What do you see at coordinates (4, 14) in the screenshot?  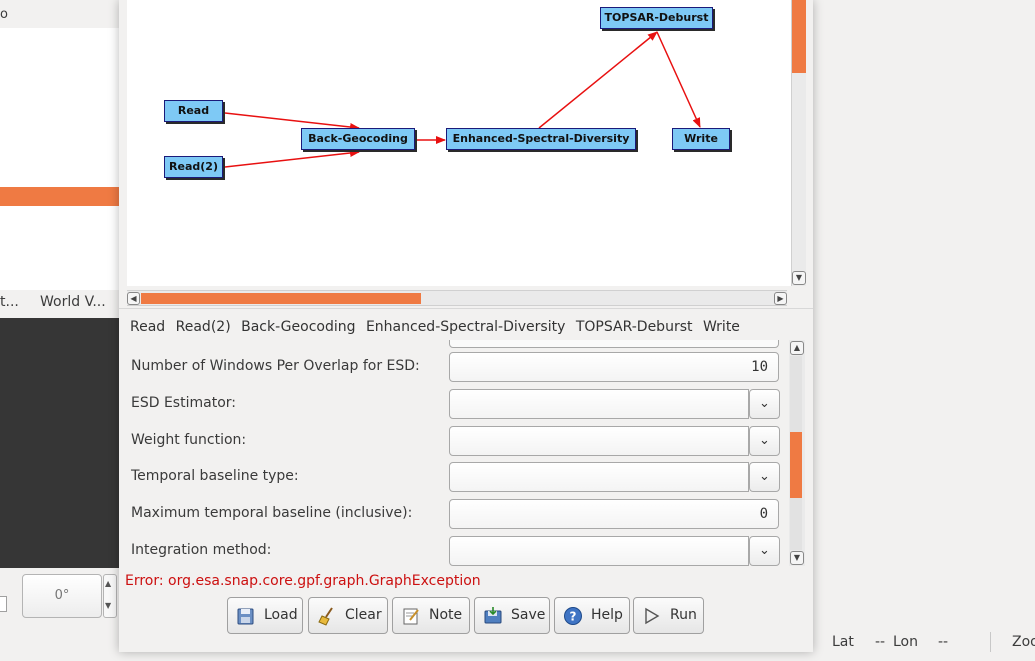 I see `background-header-text: o` at bounding box center [4, 14].